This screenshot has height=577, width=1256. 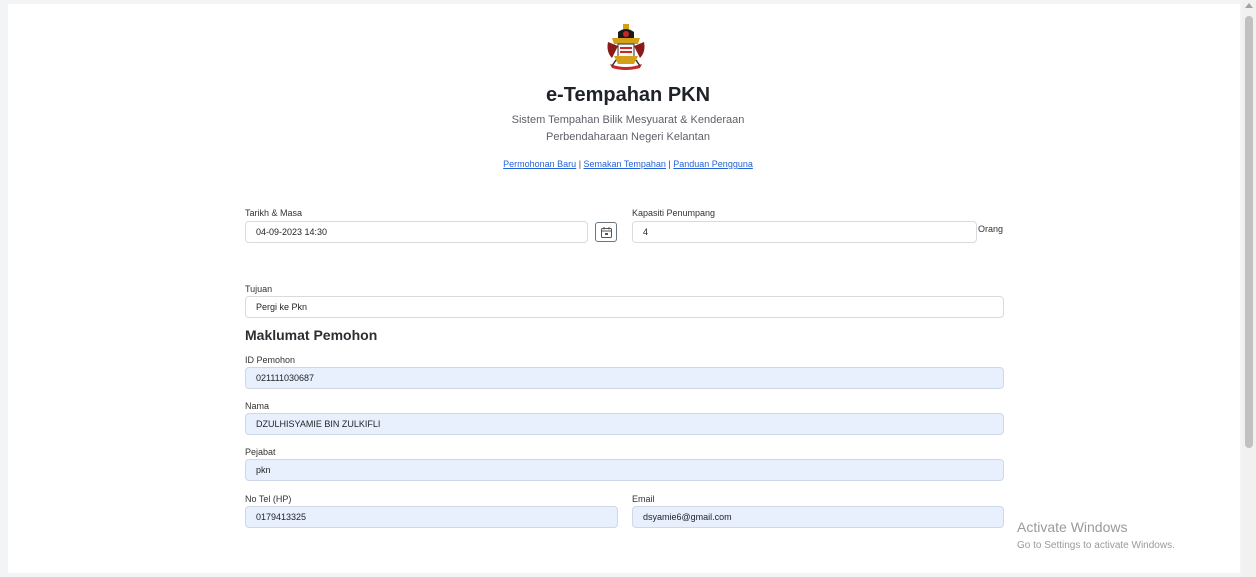 What do you see at coordinates (260, 452) in the screenshot?
I see `office-label: Pejabat` at bounding box center [260, 452].